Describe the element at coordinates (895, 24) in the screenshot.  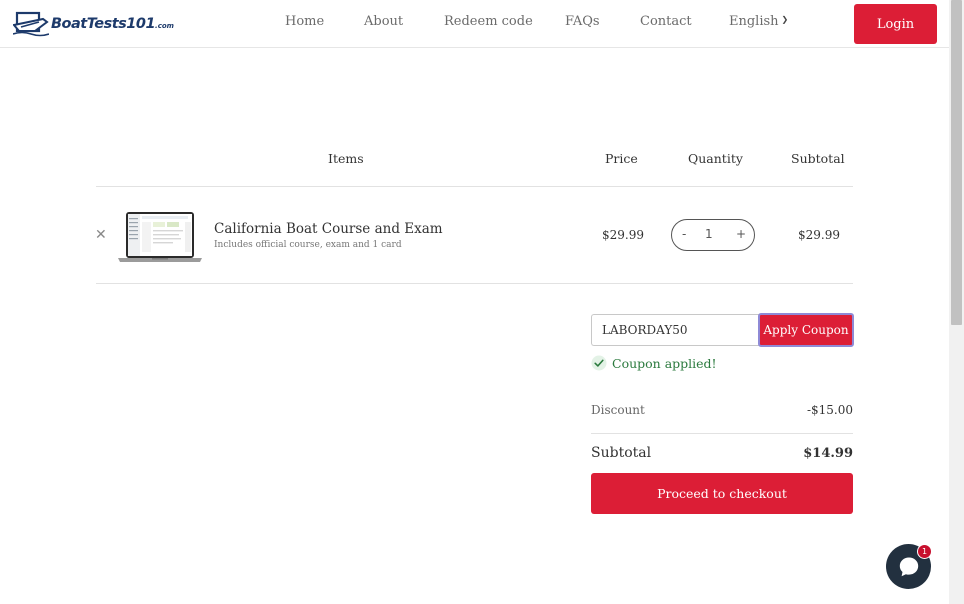
I see `login-button: Login` at that location.